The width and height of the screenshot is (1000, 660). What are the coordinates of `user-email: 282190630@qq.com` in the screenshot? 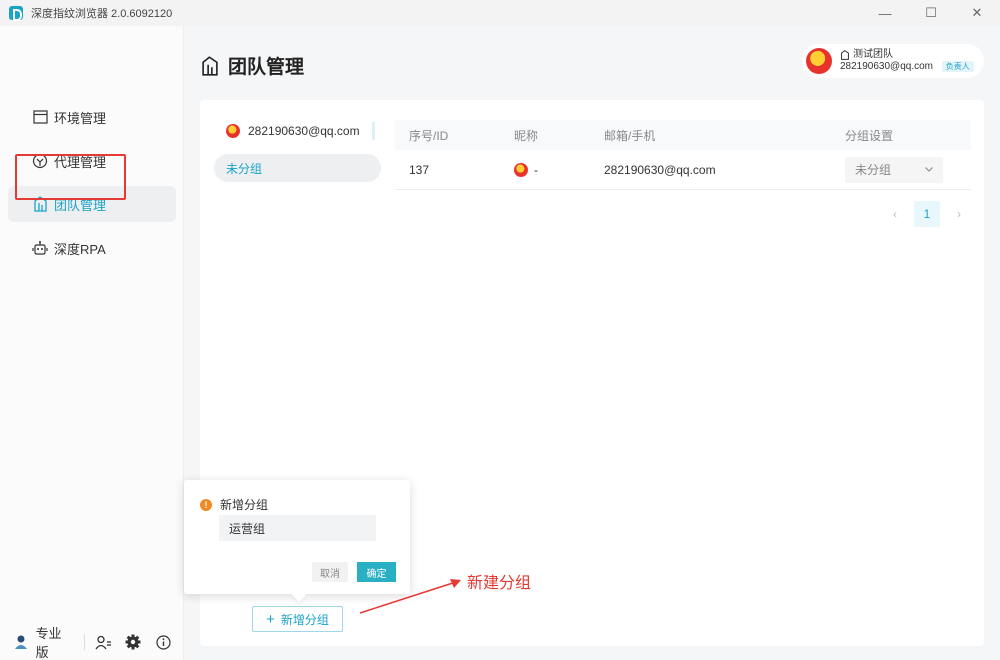 It's located at (886, 66).